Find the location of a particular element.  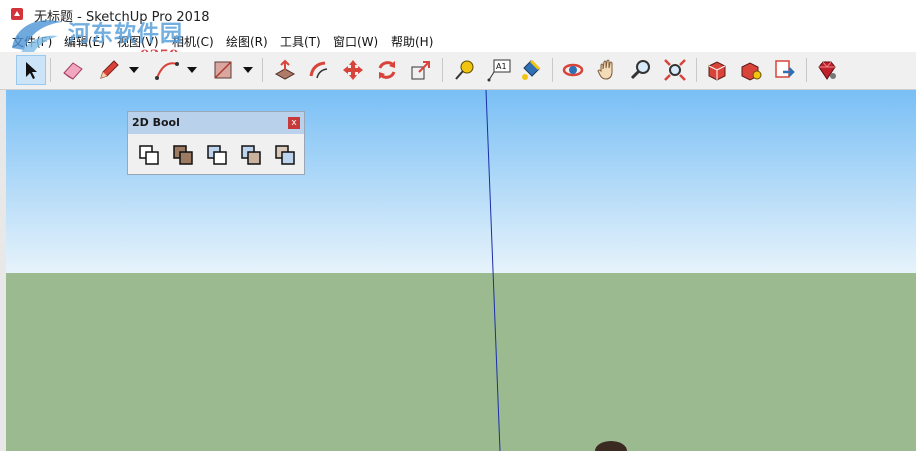

scale-tool-button is located at coordinates (421, 70).